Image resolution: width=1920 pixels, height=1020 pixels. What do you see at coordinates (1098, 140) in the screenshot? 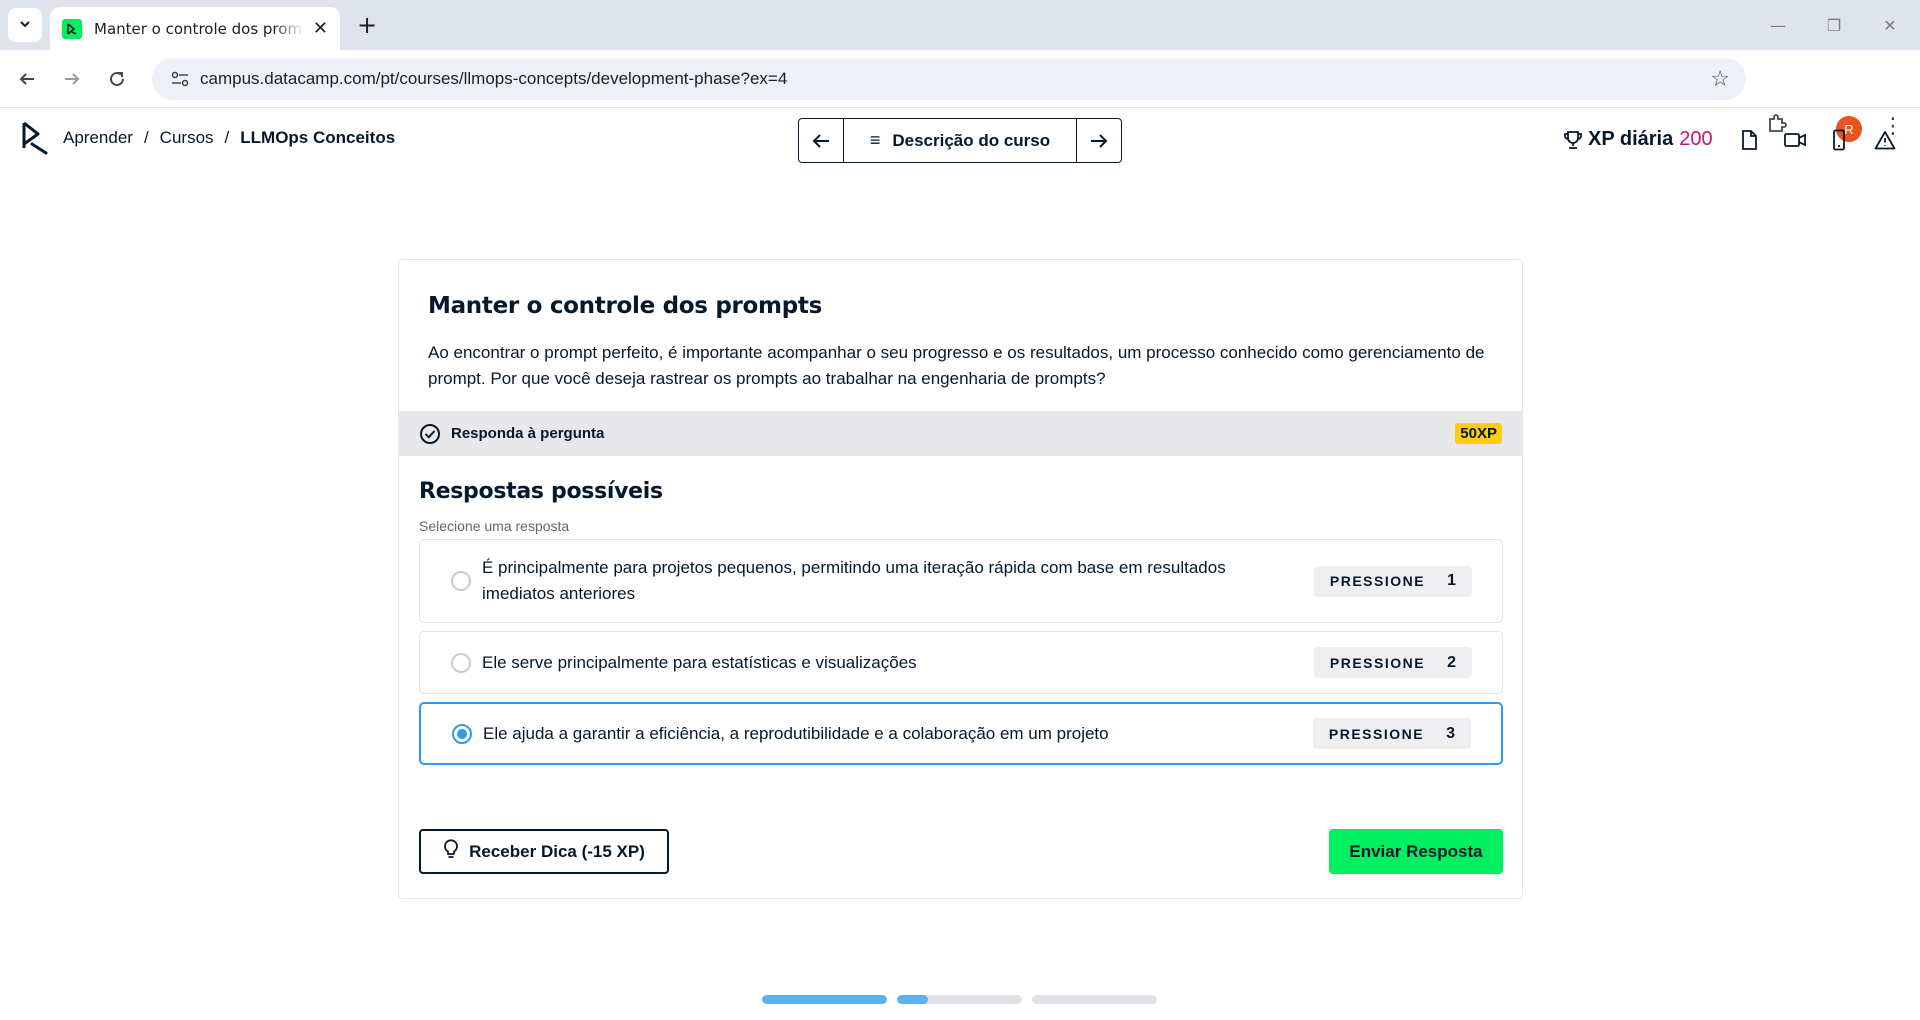
I see `next-exercise-button` at bounding box center [1098, 140].